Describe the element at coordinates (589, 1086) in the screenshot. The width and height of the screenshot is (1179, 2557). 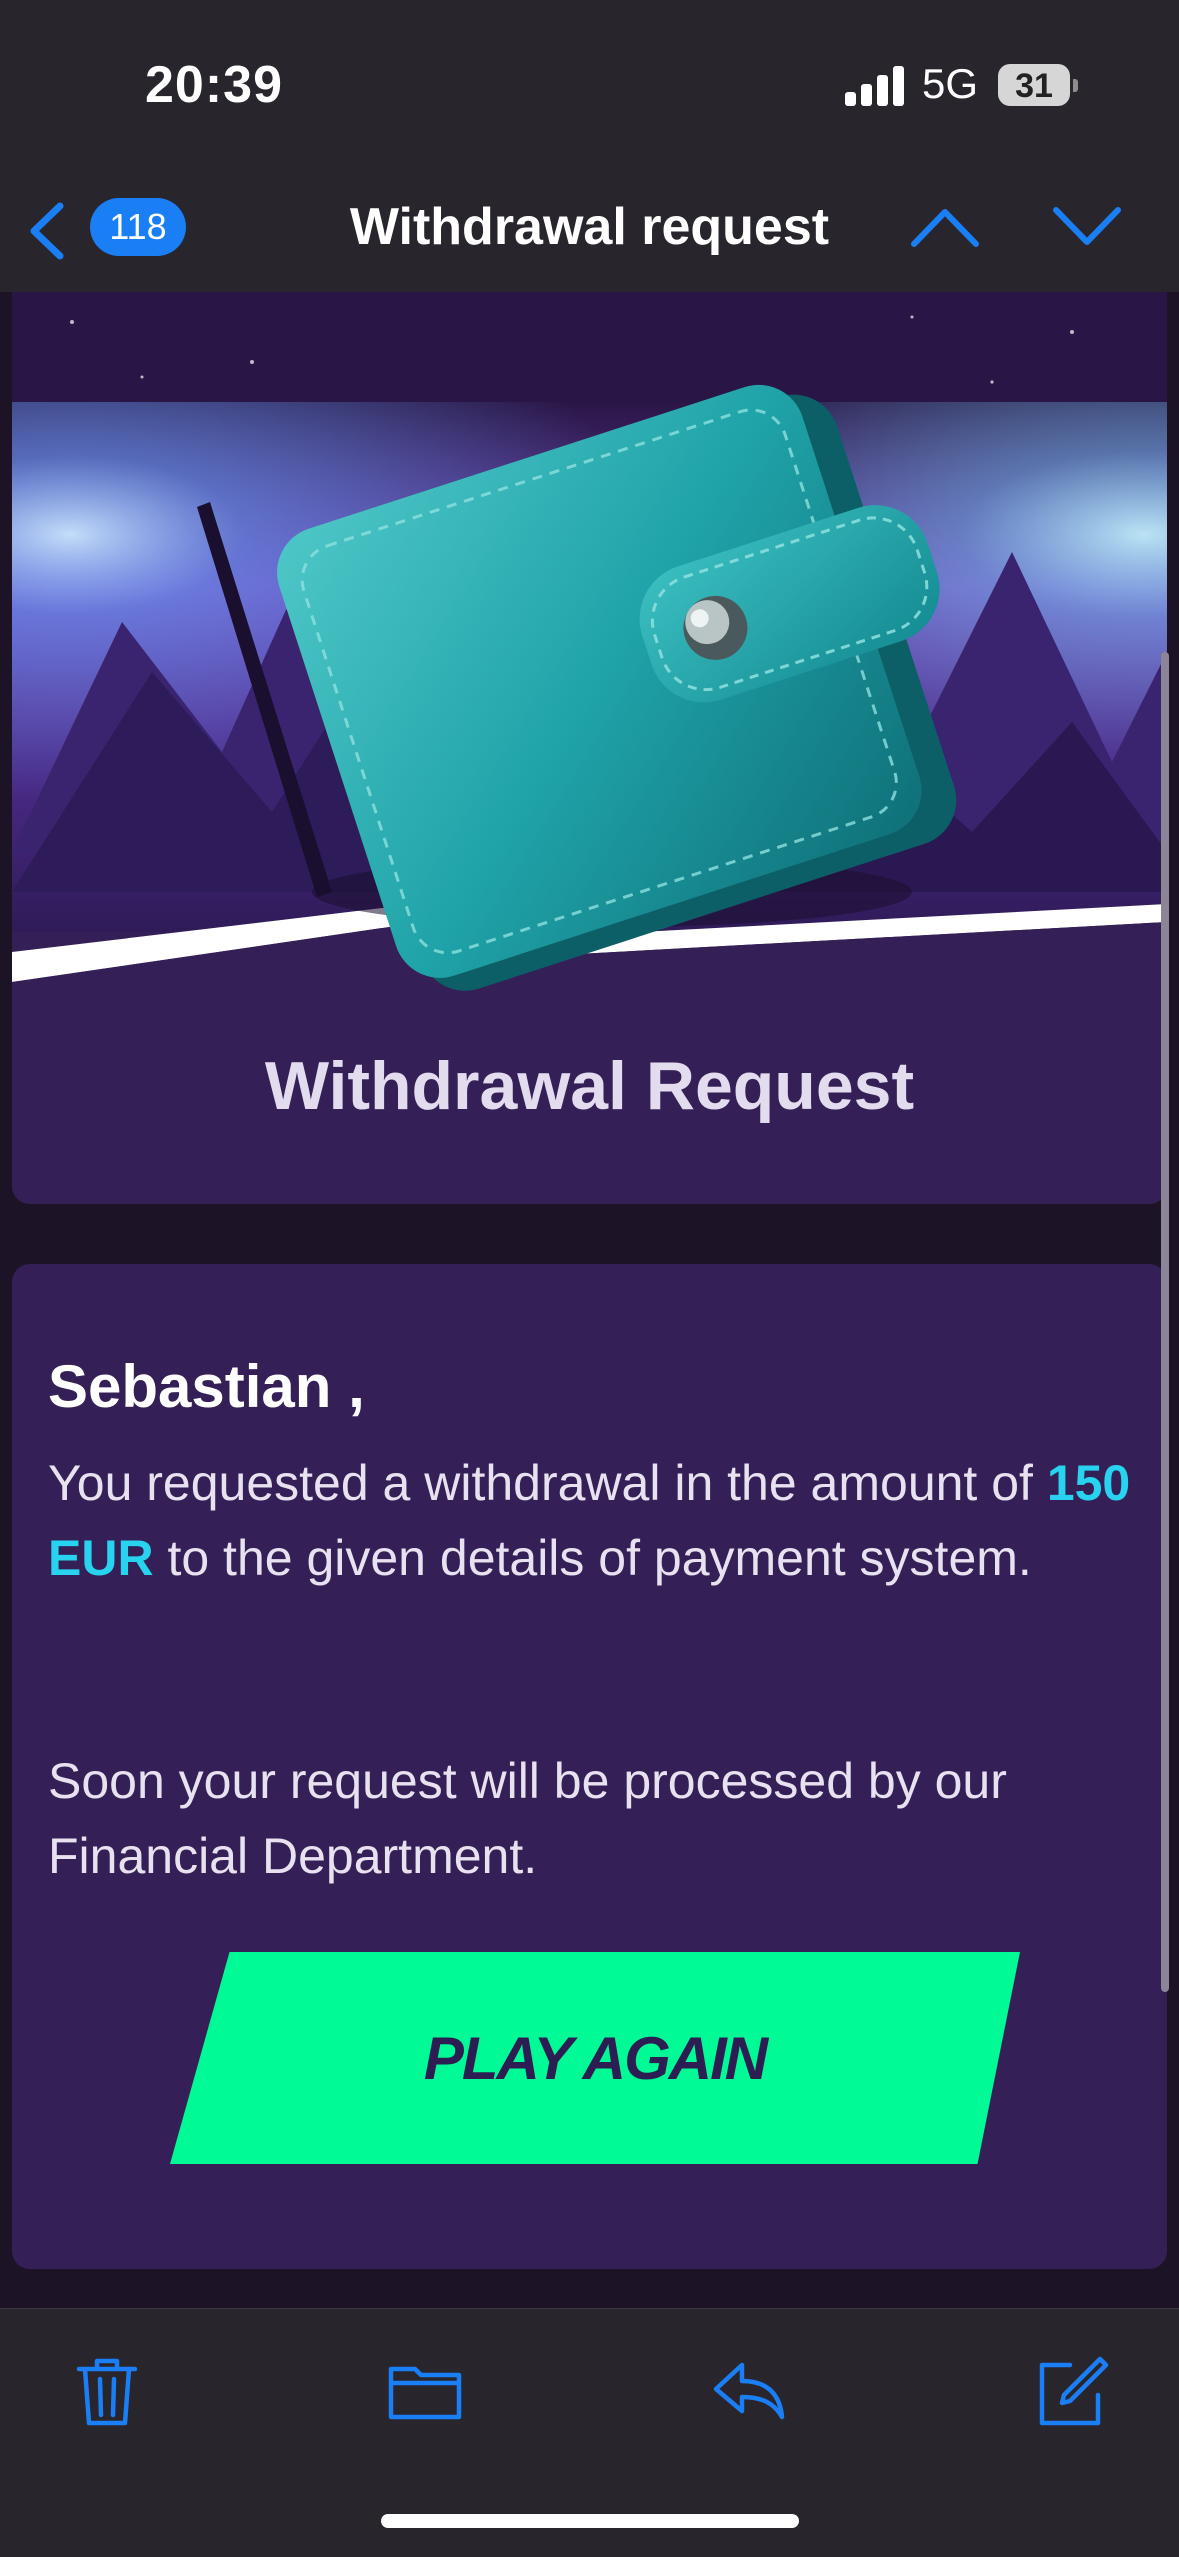
I see `hero-title: Withdrawal Request` at that location.